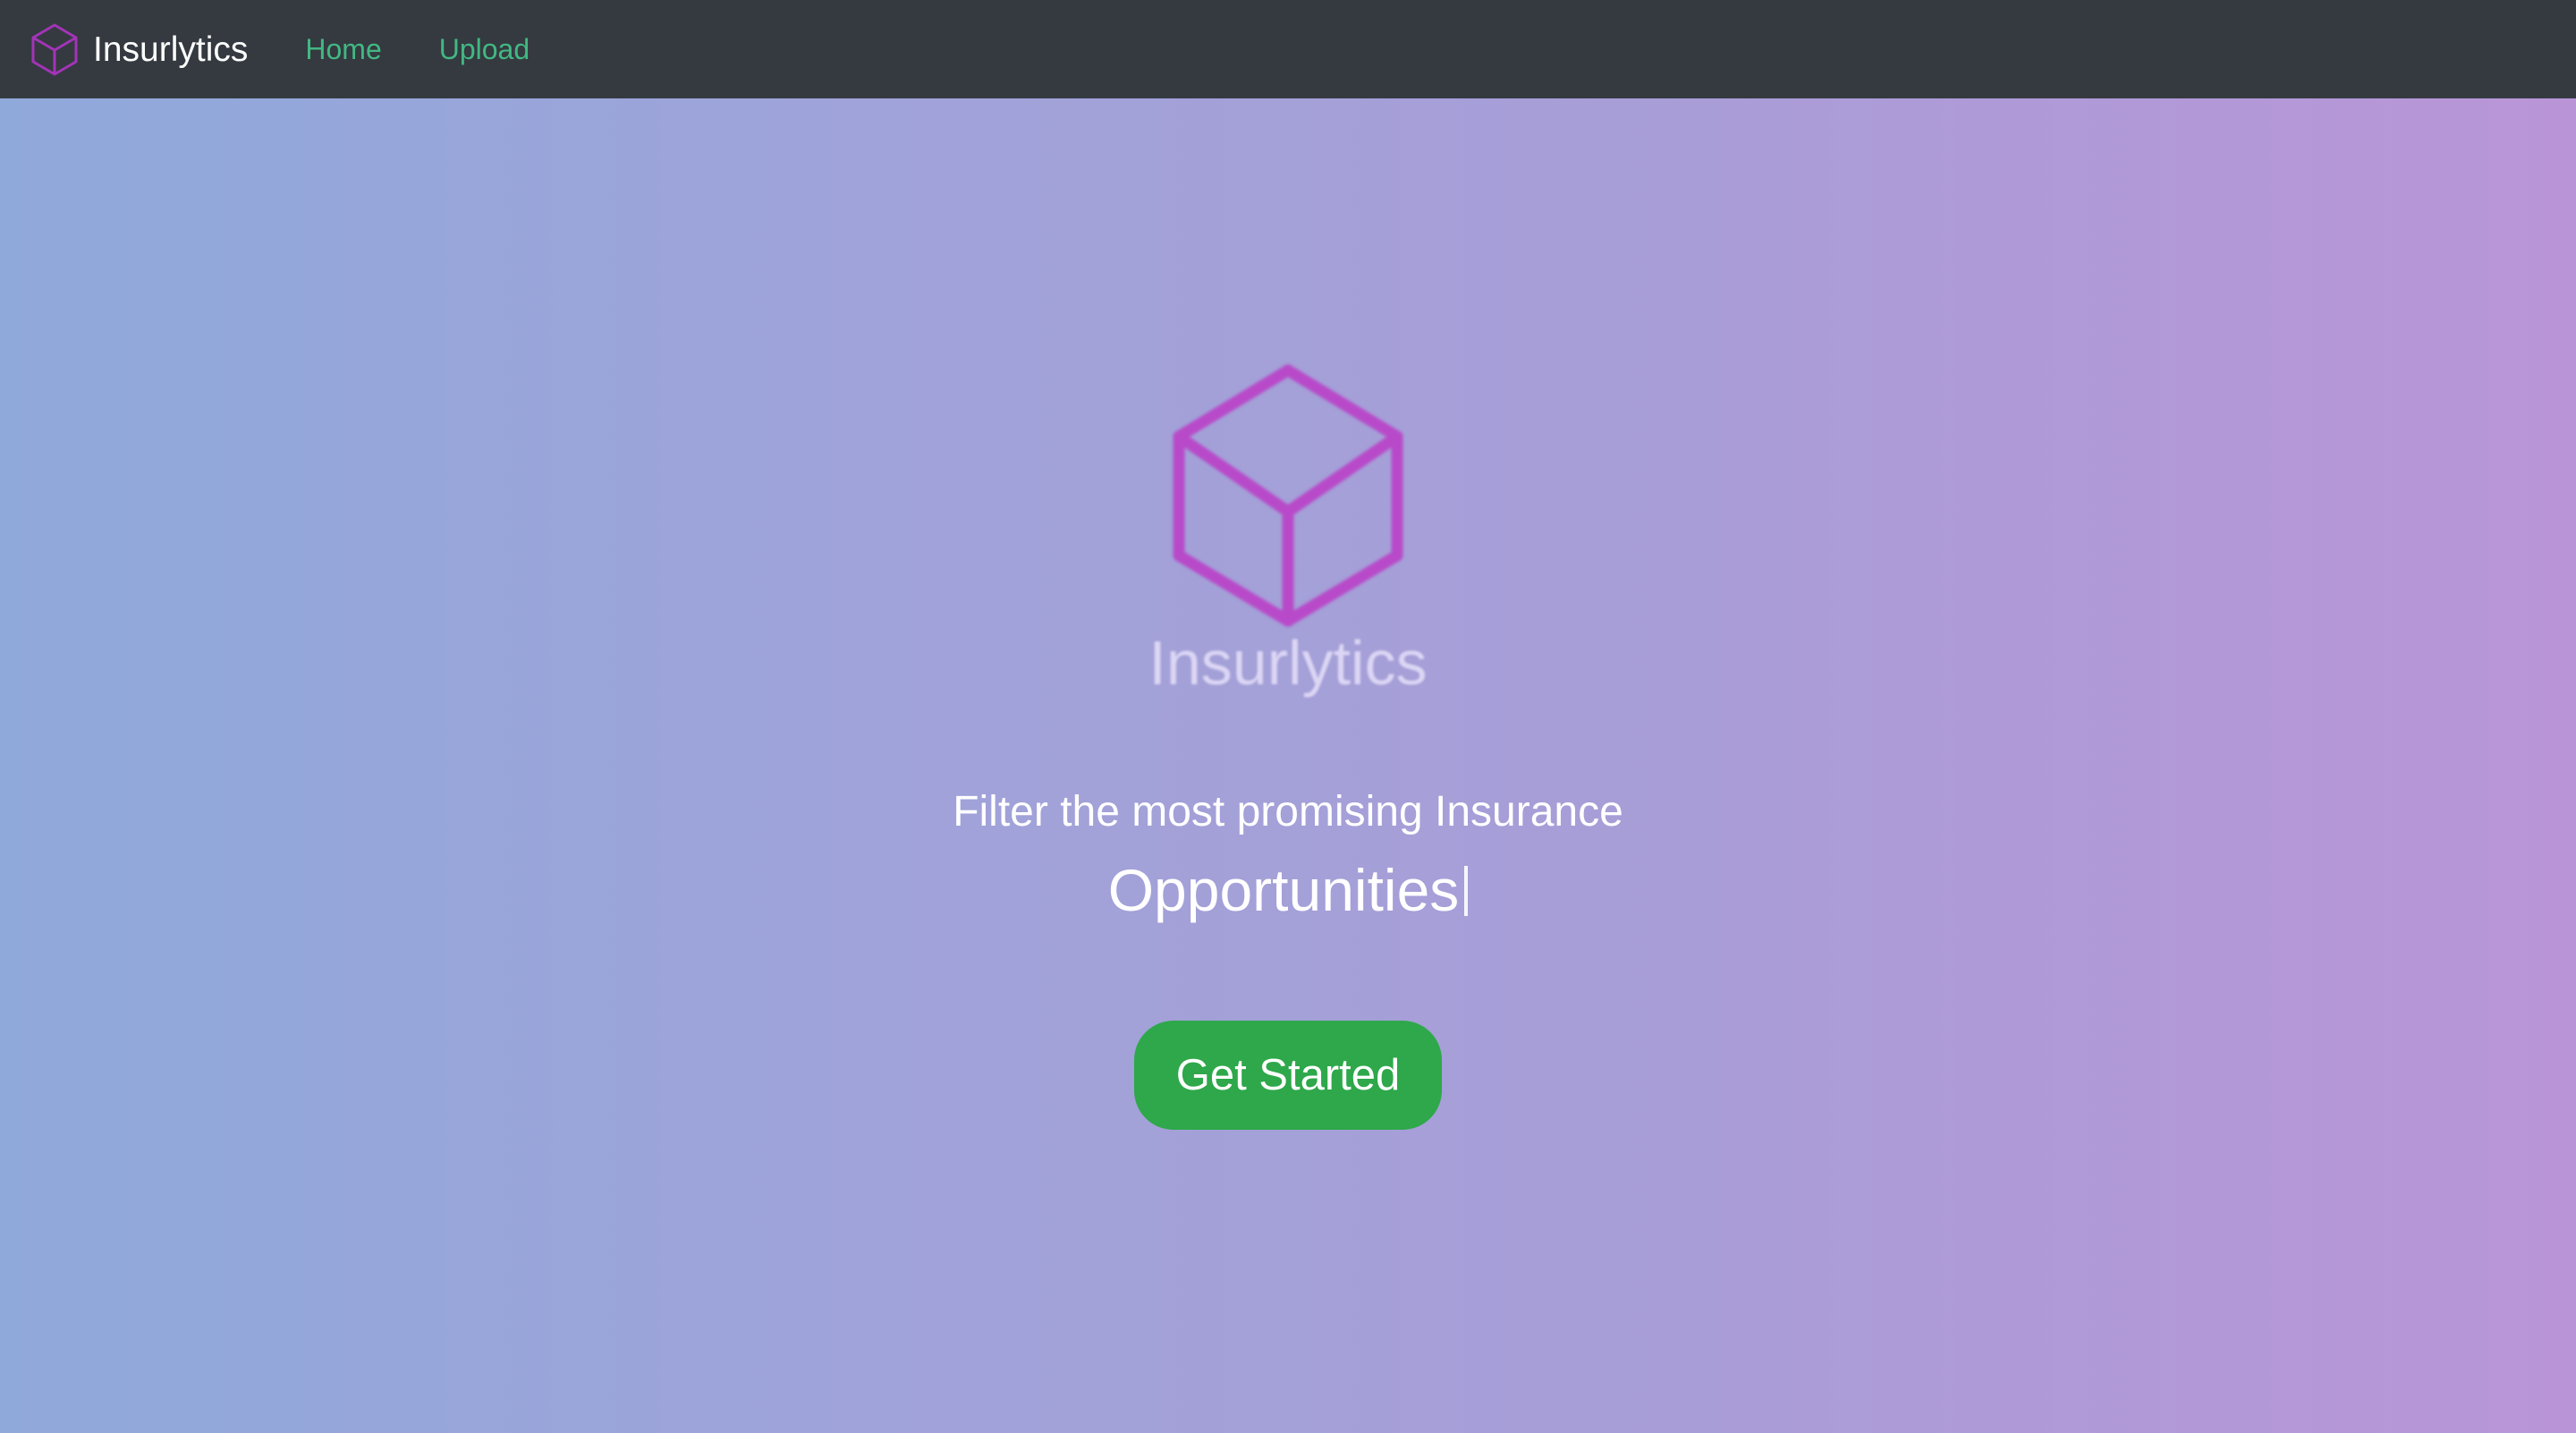 The height and width of the screenshot is (1433, 2576). Describe the element at coordinates (1288, 49) in the screenshot. I see `top-navbar: Insurlytics Home Upload` at that location.